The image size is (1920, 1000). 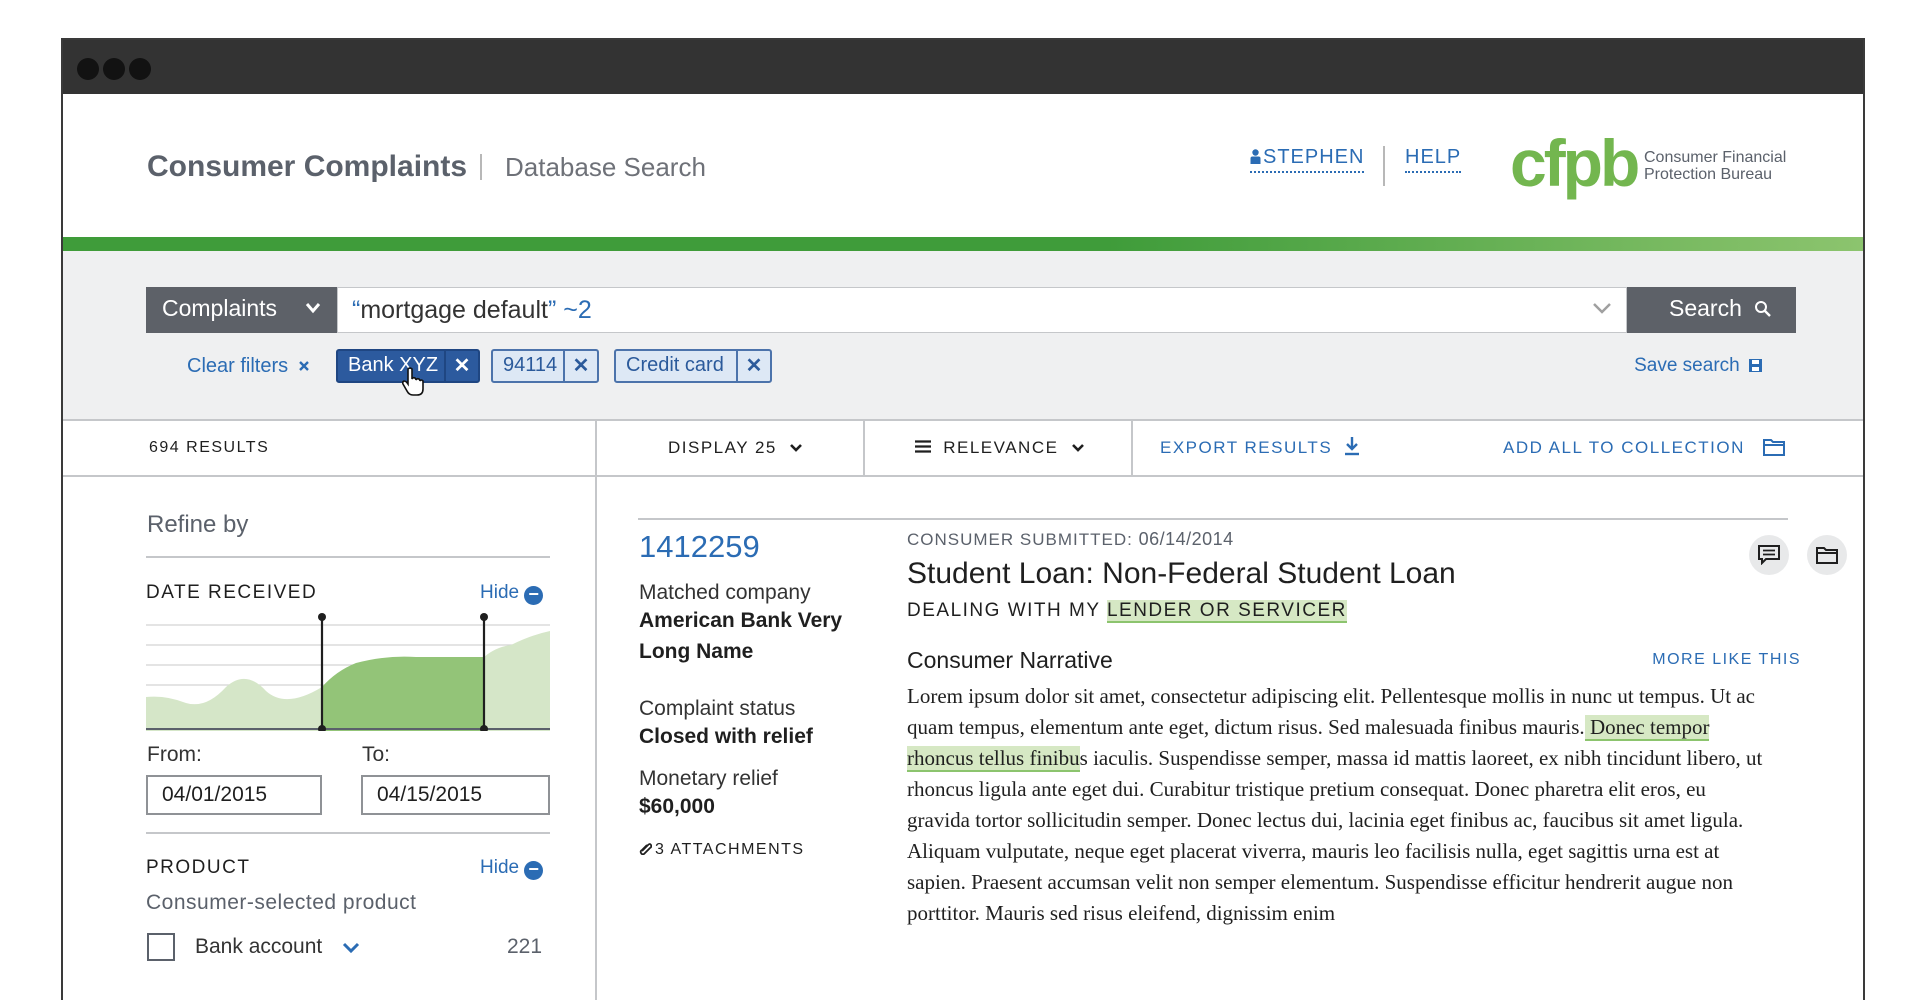 I want to click on window-maximize-dot, so click(x=140, y=69).